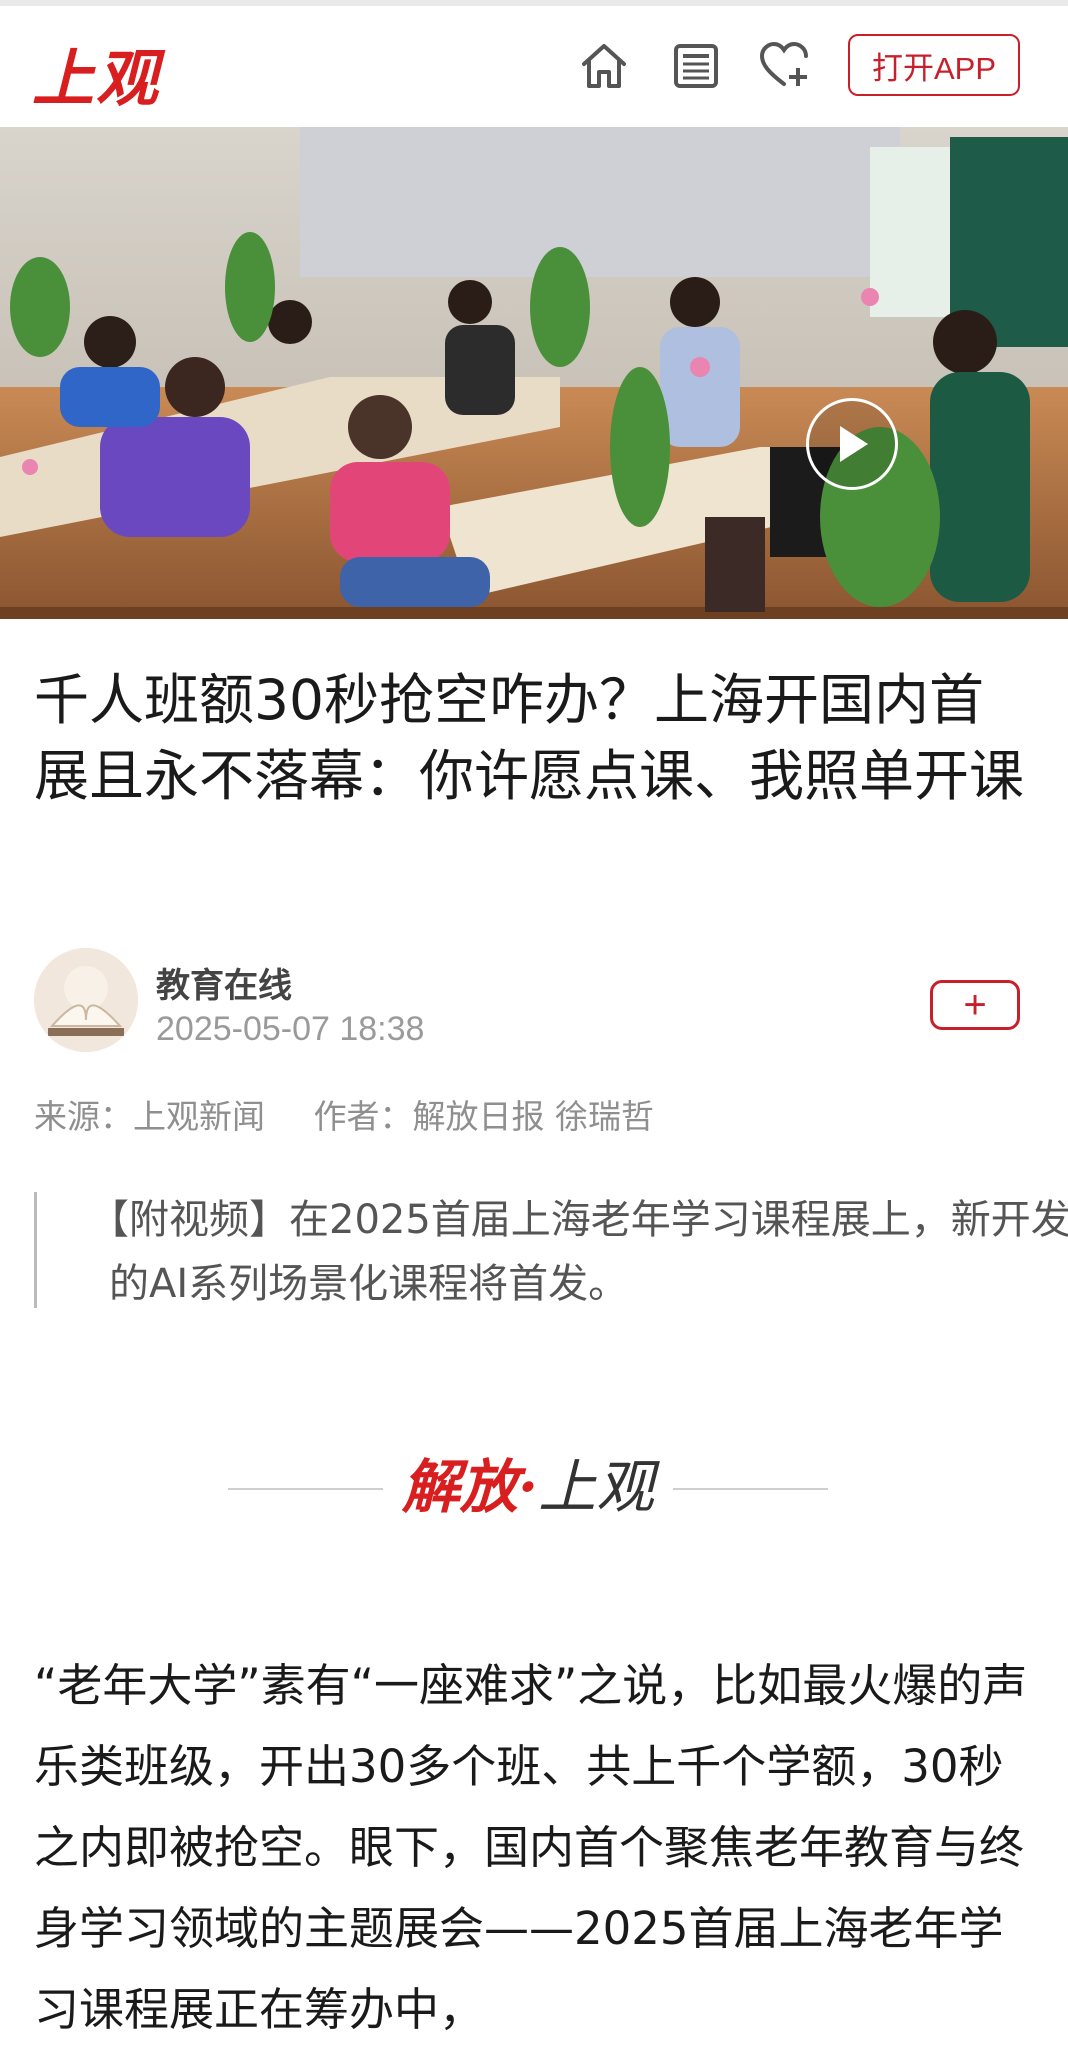 The width and height of the screenshot is (1068, 2050). Describe the element at coordinates (224, 982) in the screenshot. I see `author-name: 教育在线` at that location.